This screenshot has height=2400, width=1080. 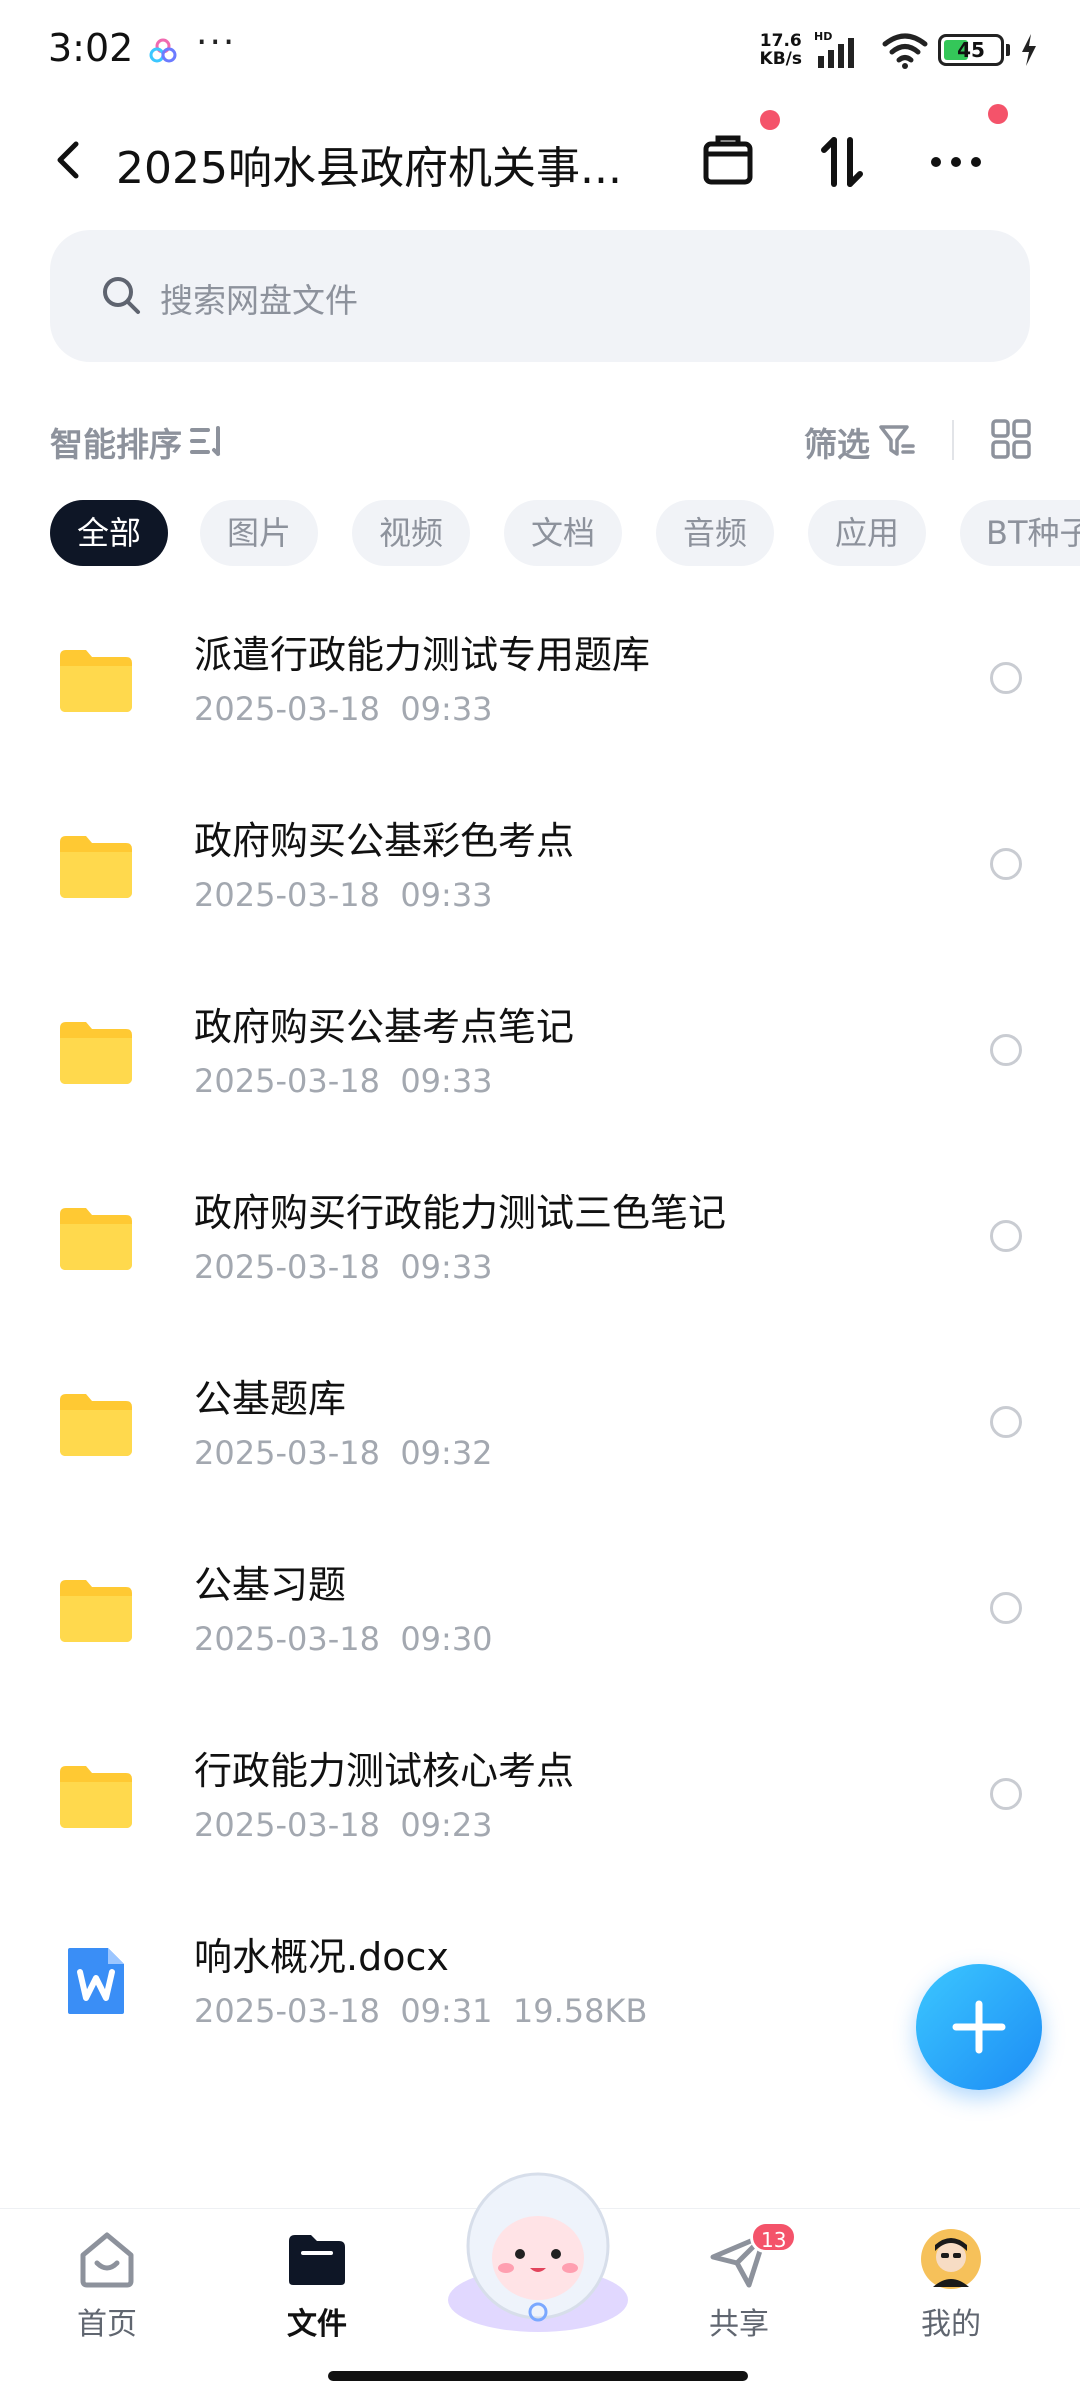 What do you see at coordinates (411, 533) in the screenshot?
I see `chip-videos: 视频` at bounding box center [411, 533].